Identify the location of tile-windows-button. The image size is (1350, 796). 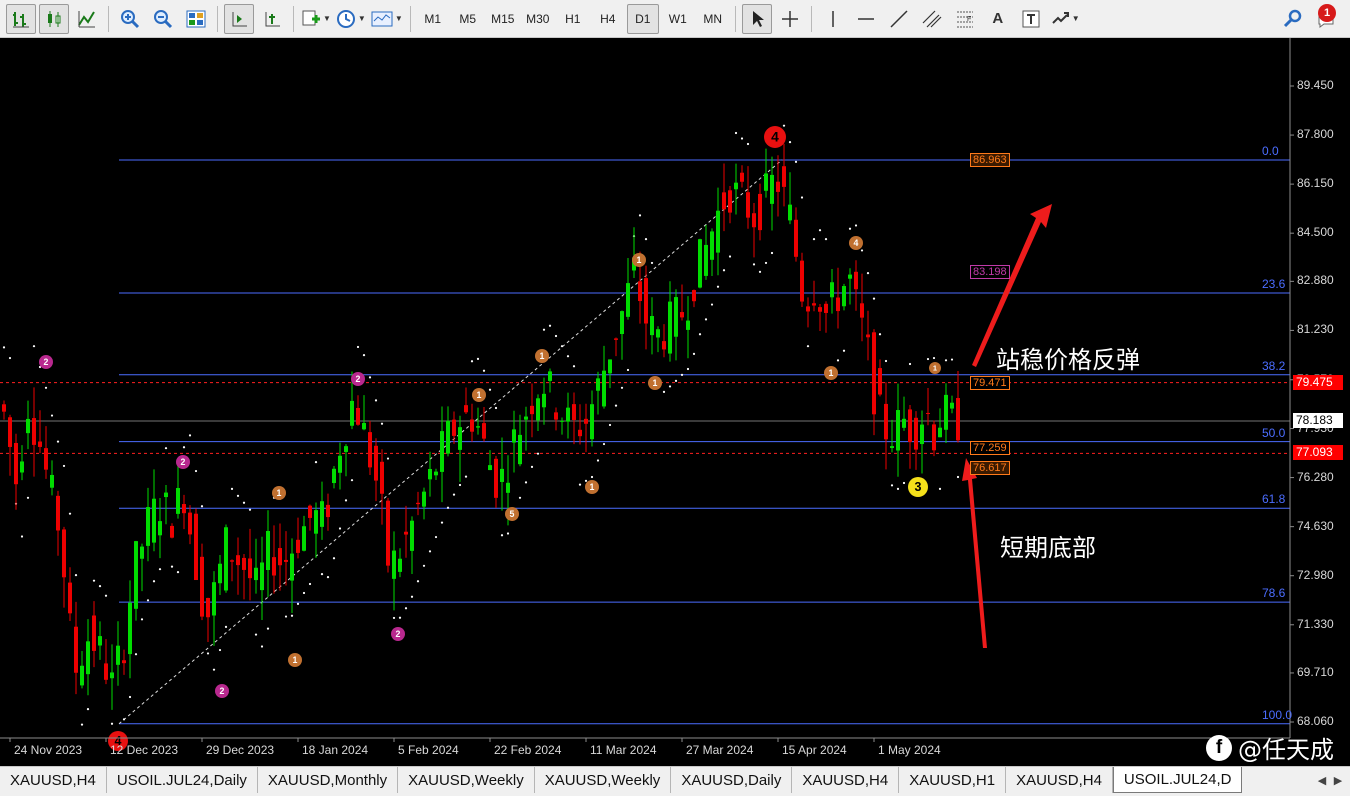
(196, 19).